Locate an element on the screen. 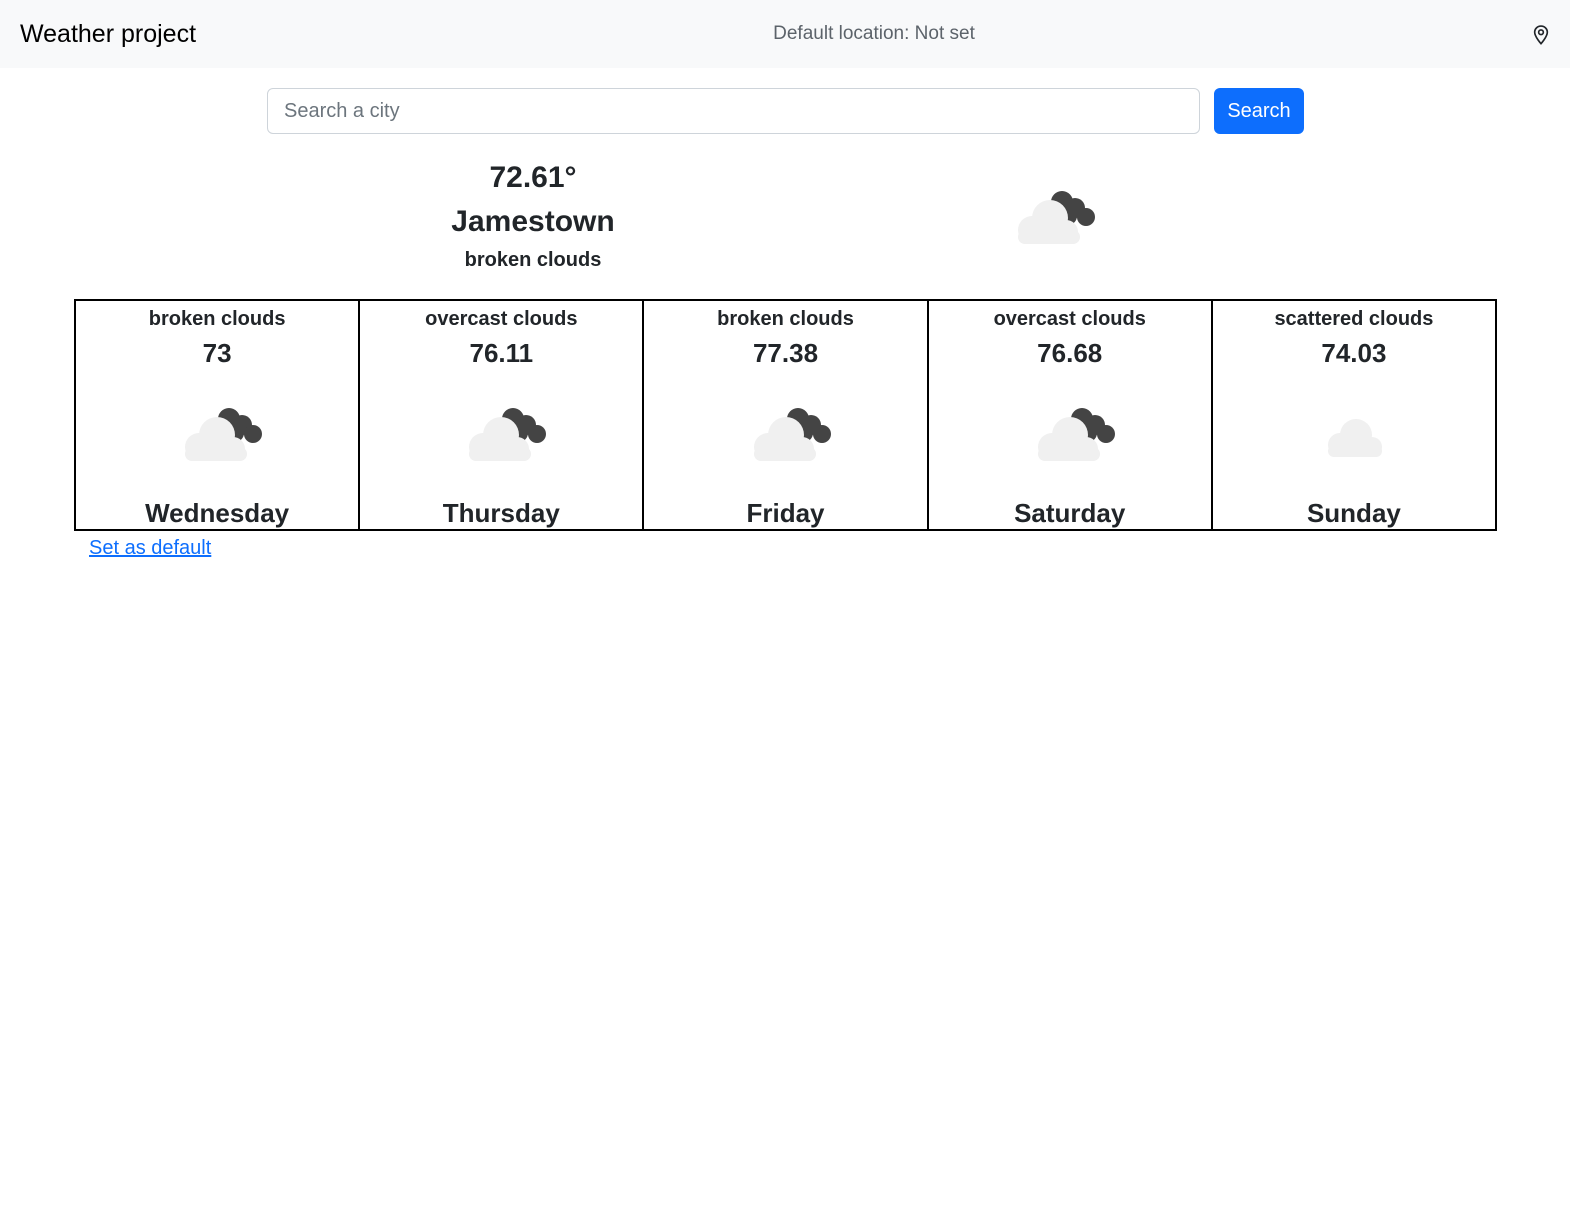 The image size is (1570, 1224). forecast-card: scattered clouds 74.03 Sunday is located at coordinates (1354, 415).